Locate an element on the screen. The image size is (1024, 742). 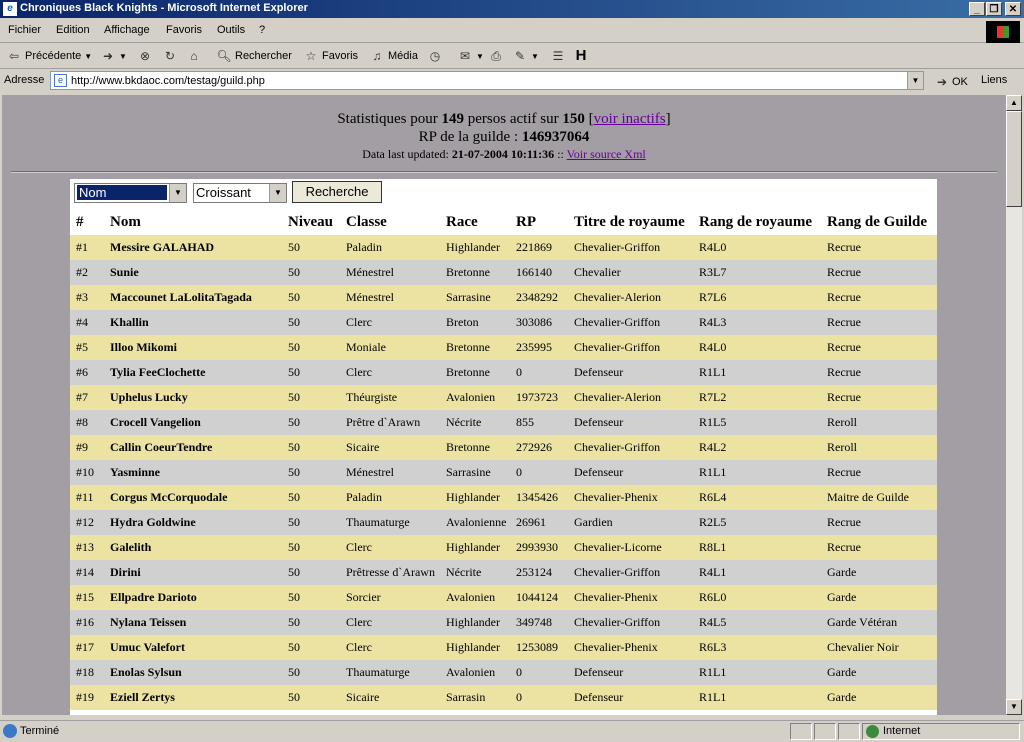
address-dropdown-icon: ▼ is located at coordinates (915, 80).